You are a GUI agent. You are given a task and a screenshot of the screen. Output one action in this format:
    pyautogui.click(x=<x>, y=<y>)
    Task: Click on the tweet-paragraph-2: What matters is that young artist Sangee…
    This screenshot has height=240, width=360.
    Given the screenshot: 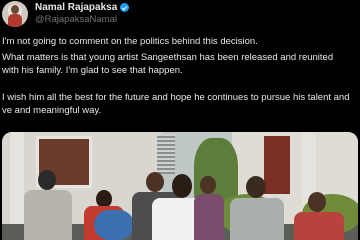 What is the action you would take?
    pyautogui.click(x=168, y=64)
    